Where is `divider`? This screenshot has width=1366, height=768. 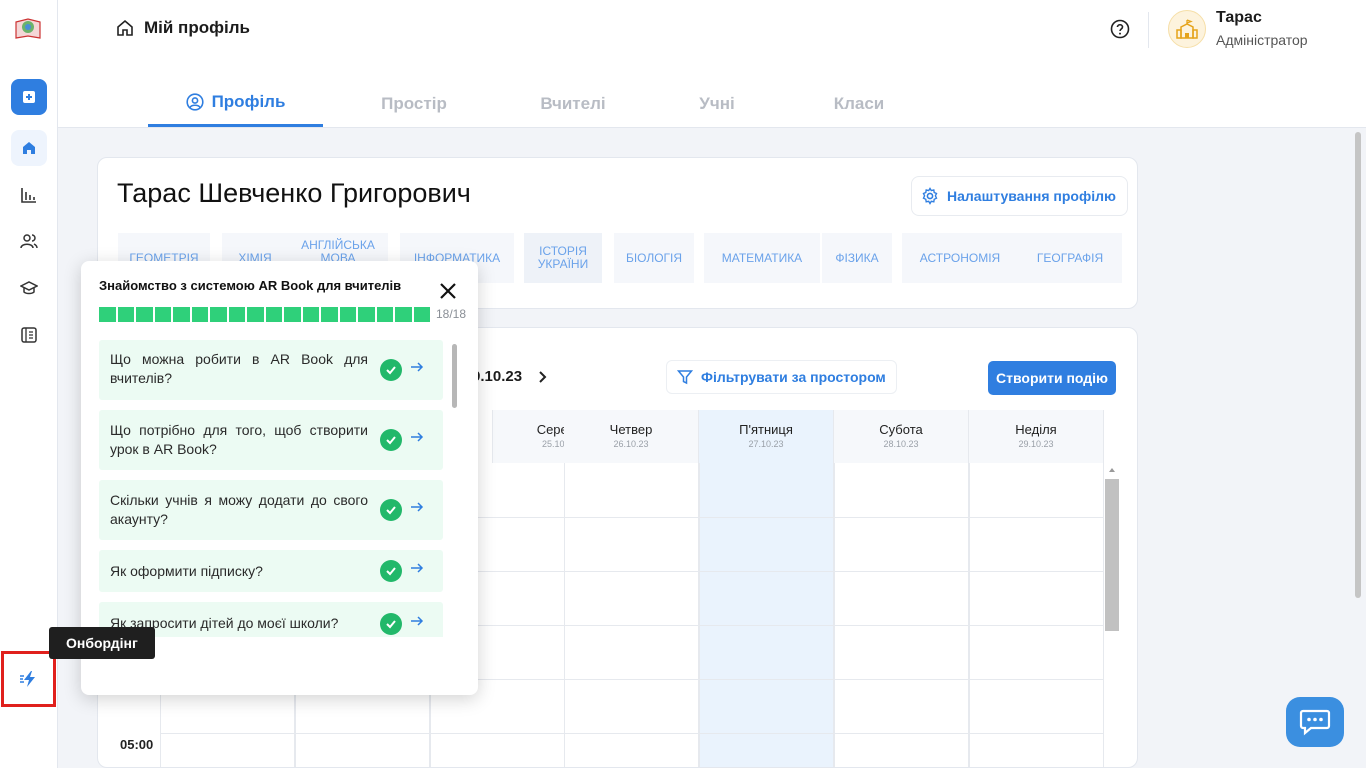
divider is located at coordinates (1148, 30).